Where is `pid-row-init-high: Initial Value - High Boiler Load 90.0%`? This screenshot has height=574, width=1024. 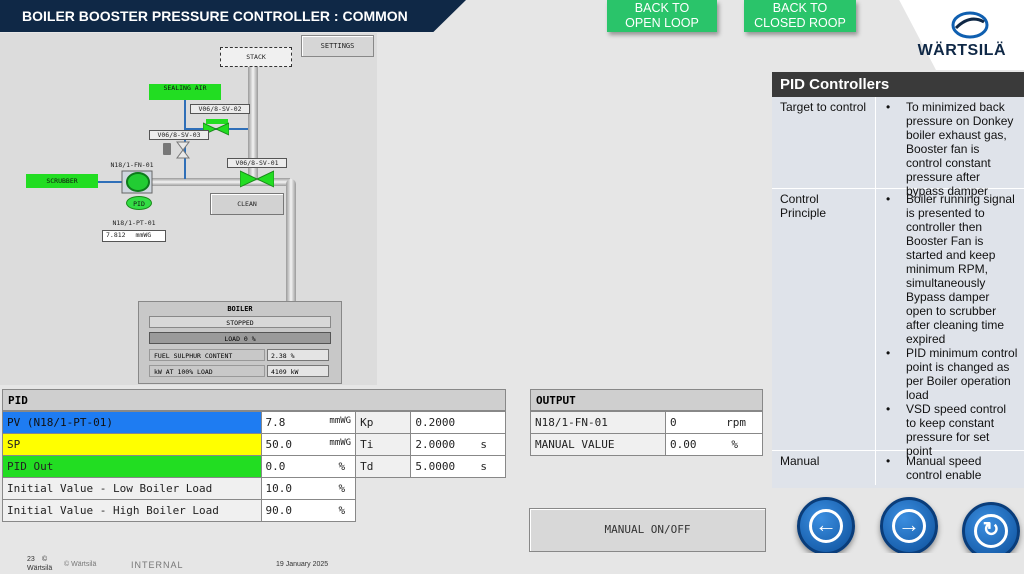
pid-row-init-high: Initial Value - High Boiler Load 90.0% is located at coordinates (254, 510).